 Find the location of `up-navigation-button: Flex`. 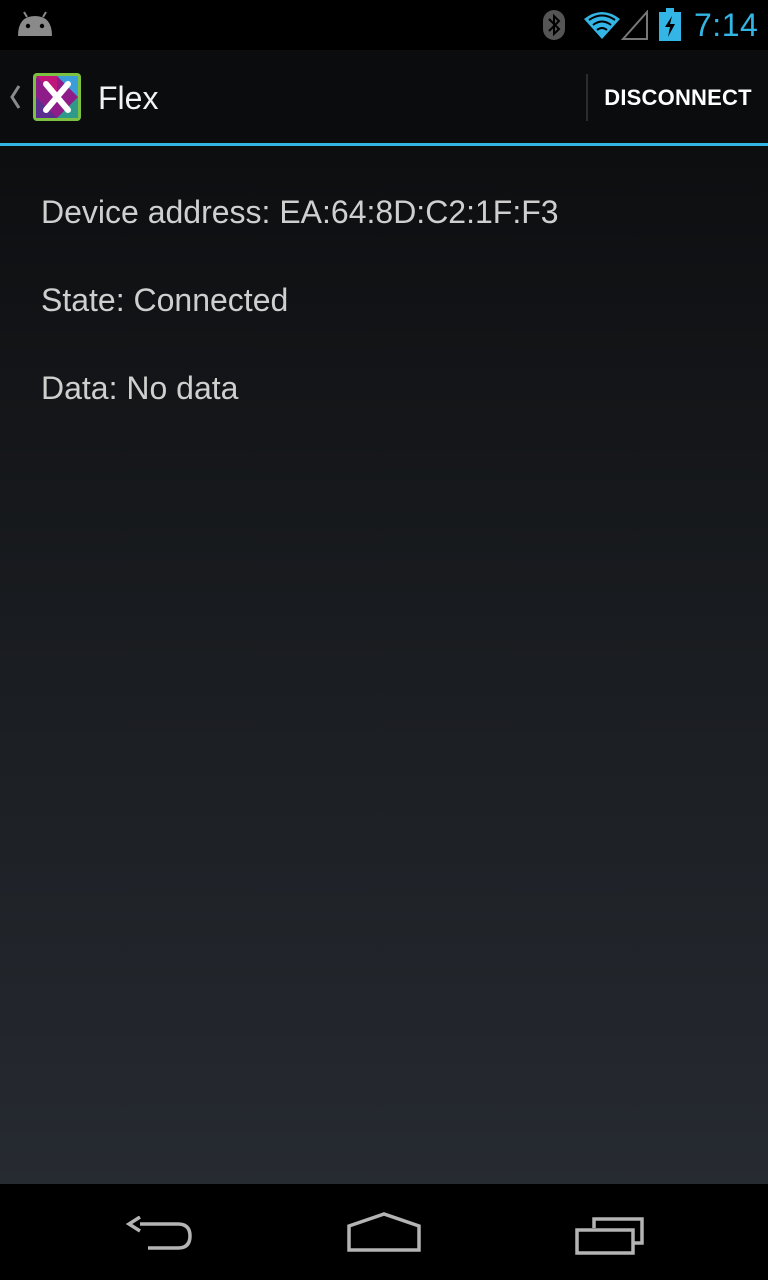

up-navigation-button: Flex is located at coordinates (90, 96).